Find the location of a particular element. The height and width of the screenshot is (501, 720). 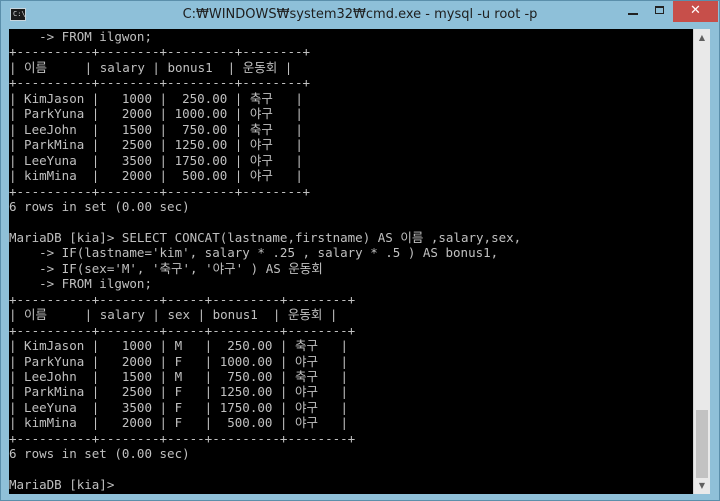

console-line: | ParkYuna | 2000 | 1000.00 | 야구 | is located at coordinates (156, 114).